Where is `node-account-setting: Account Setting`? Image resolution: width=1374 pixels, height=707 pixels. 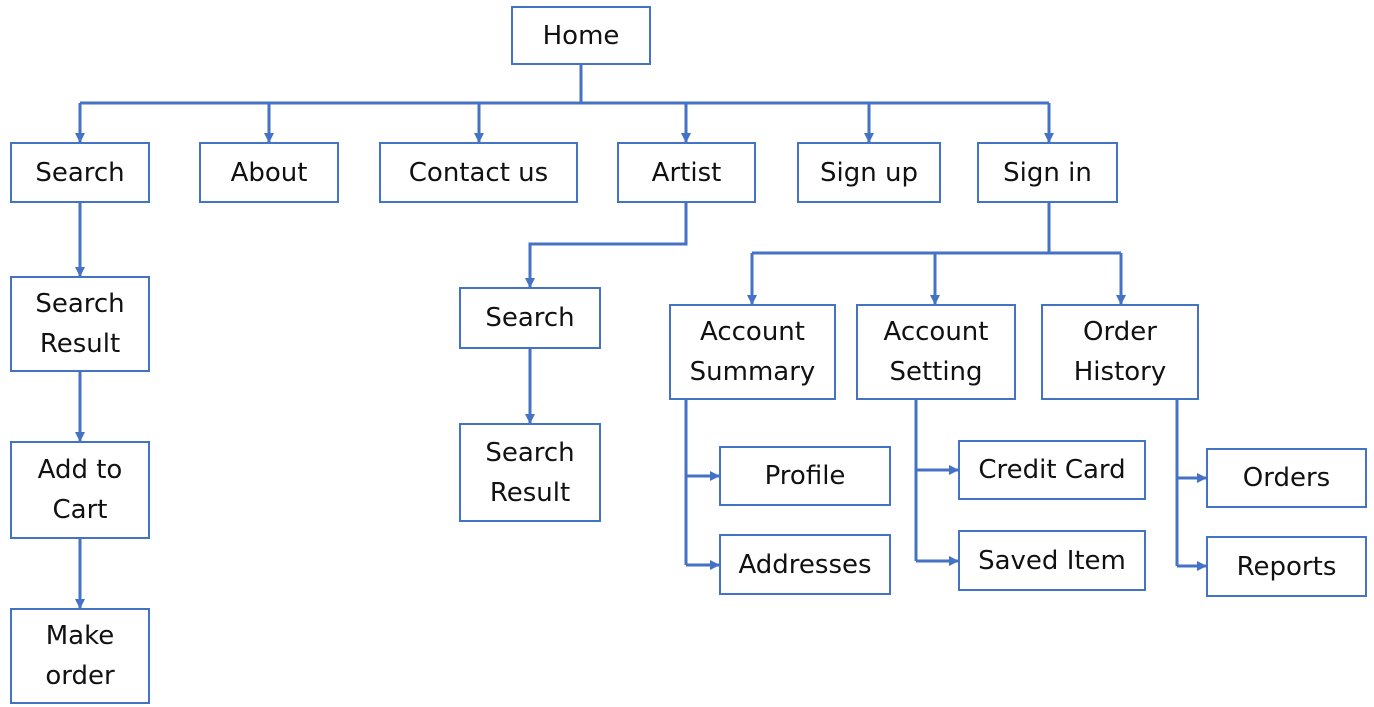
node-account-setting: Account Setting is located at coordinates (936, 352).